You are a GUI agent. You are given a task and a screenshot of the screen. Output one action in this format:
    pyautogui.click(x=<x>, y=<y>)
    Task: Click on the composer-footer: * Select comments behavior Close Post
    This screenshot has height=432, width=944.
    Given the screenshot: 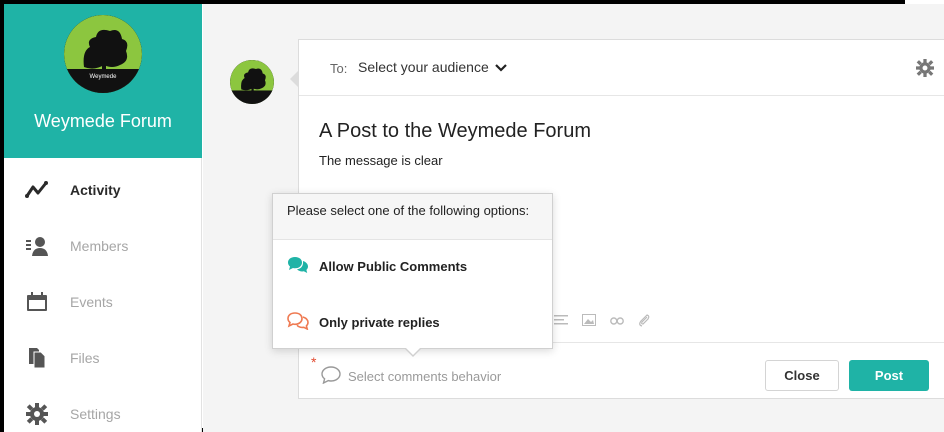 What is the action you would take?
    pyautogui.click(x=621, y=371)
    